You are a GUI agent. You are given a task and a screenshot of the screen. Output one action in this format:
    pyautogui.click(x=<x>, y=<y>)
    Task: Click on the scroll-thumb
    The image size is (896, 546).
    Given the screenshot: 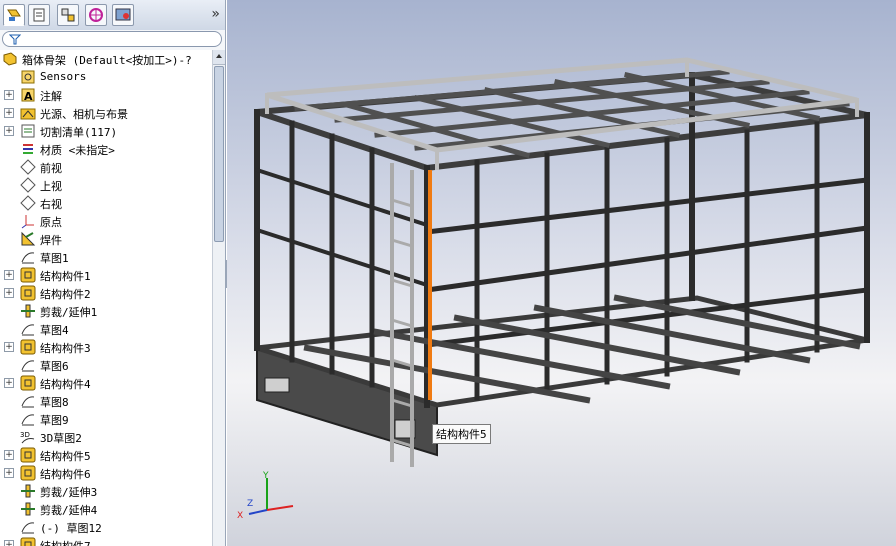 What is the action you would take?
    pyautogui.click(x=219, y=154)
    